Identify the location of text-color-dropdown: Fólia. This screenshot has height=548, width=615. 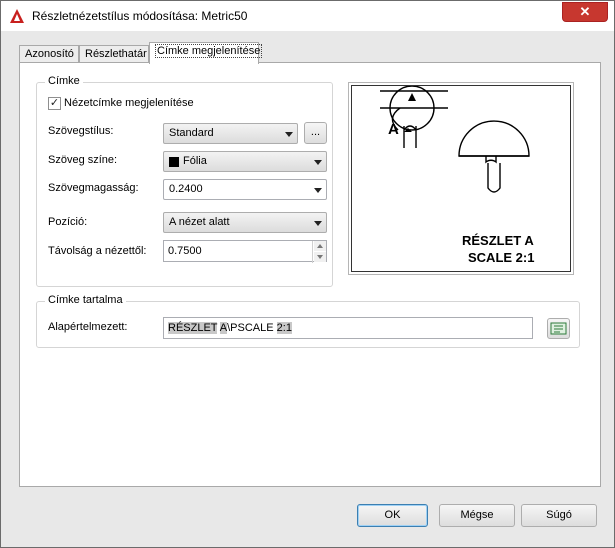
(245, 161).